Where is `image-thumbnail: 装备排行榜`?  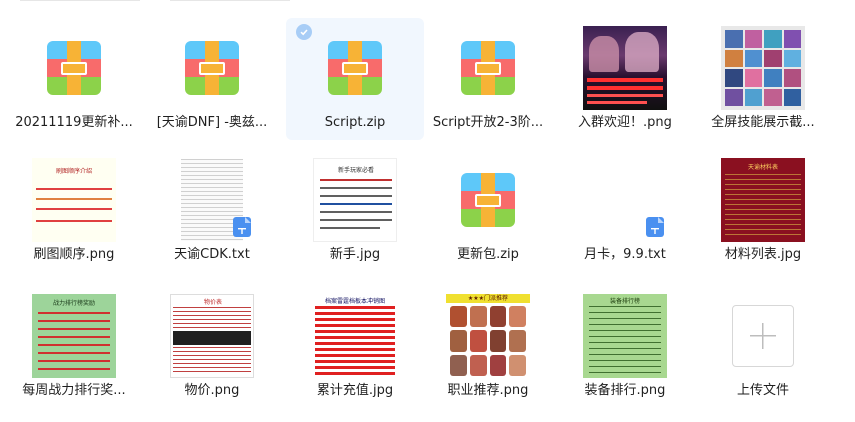 image-thumbnail: 装备排行榜 is located at coordinates (625, 336).